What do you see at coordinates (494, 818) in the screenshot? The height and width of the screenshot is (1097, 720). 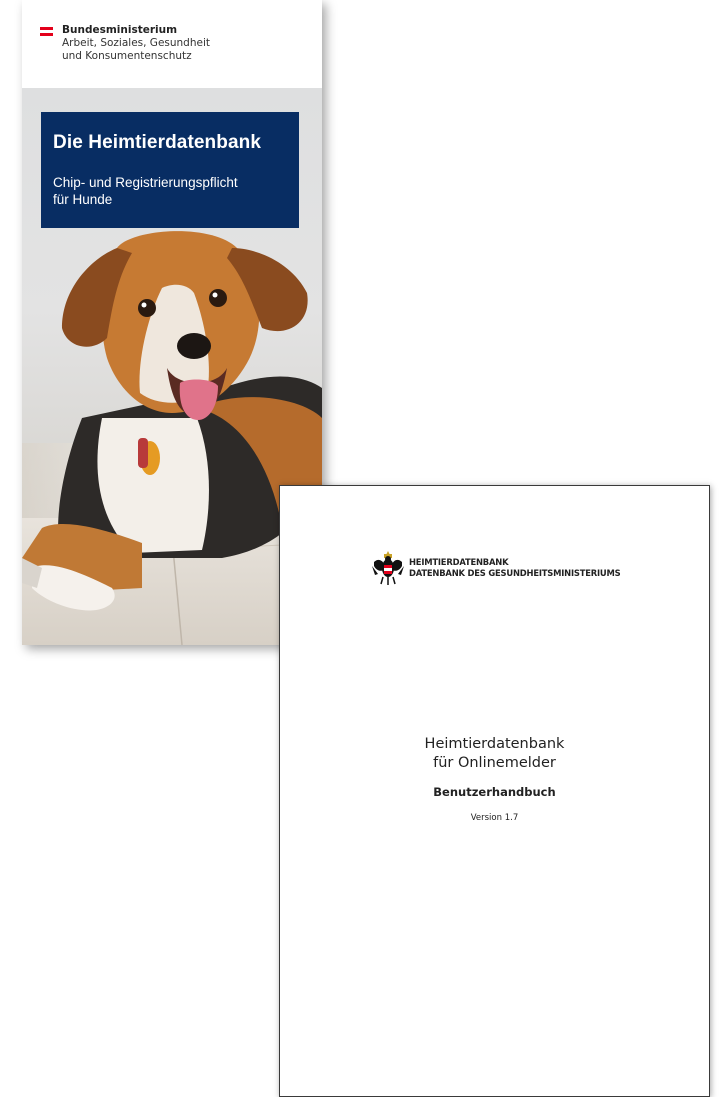 I see `manual-version: Version 1.7` at bounding box center [494, 818].